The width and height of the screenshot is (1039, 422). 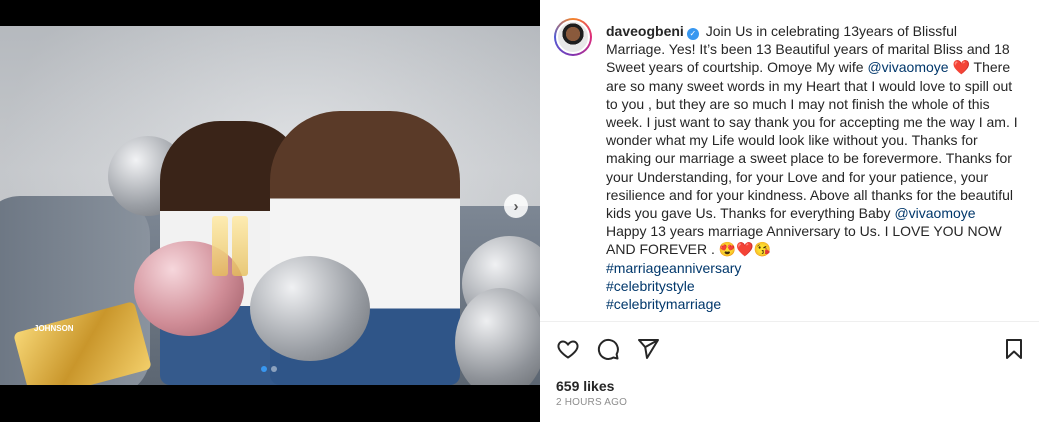 I want to click on post-timestamp: 2 HOURS AGO, so click(x=591, y=402).